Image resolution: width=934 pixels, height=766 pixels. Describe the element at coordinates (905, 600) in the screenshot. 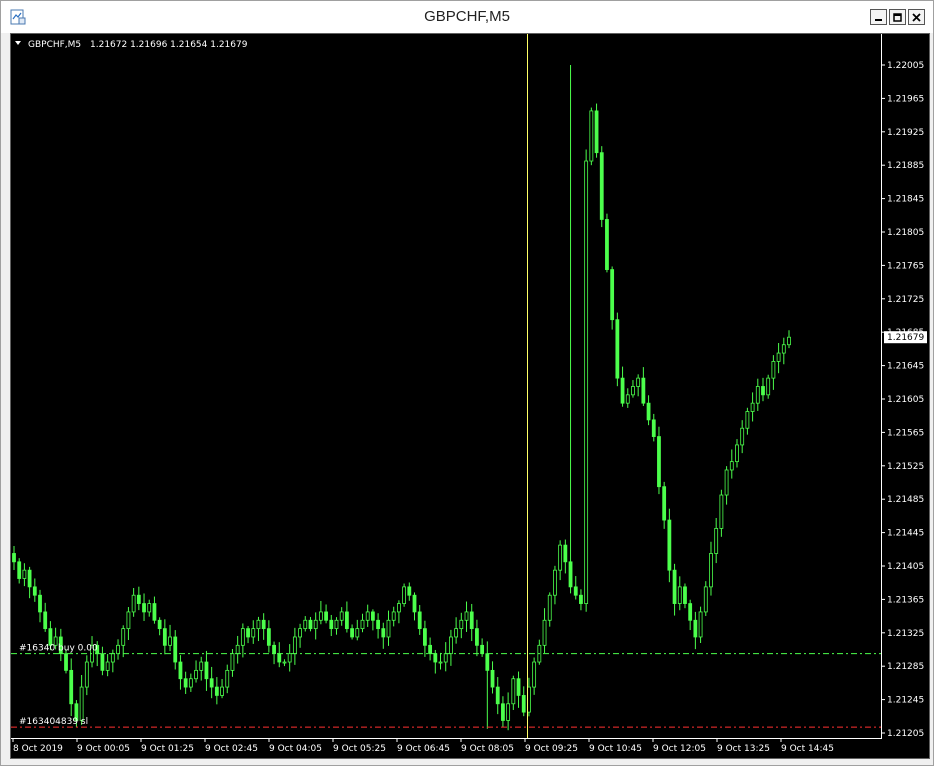

I see `price-tick-label: 1.21365` at that location.